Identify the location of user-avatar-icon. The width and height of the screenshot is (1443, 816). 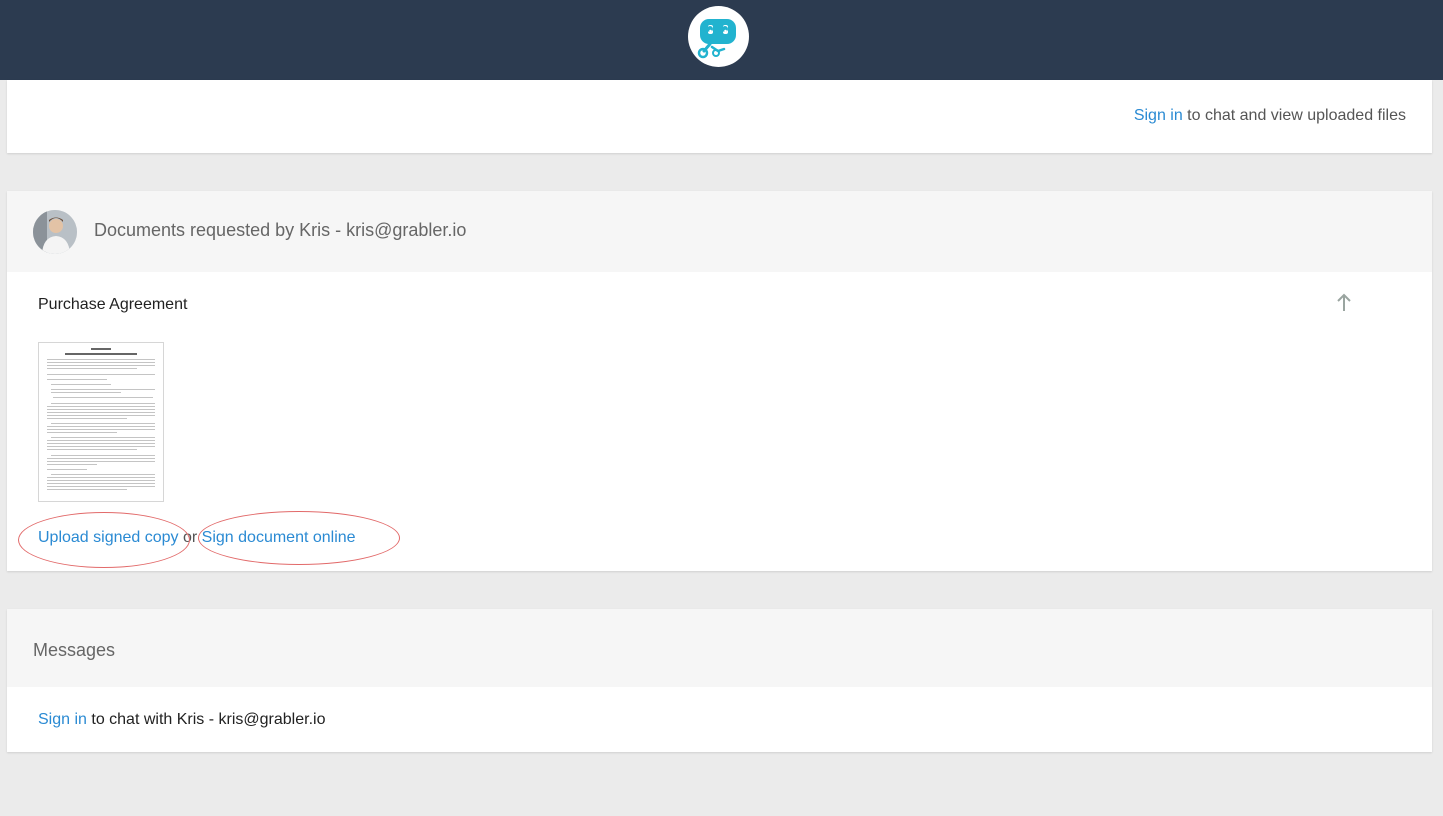
(55, 232).